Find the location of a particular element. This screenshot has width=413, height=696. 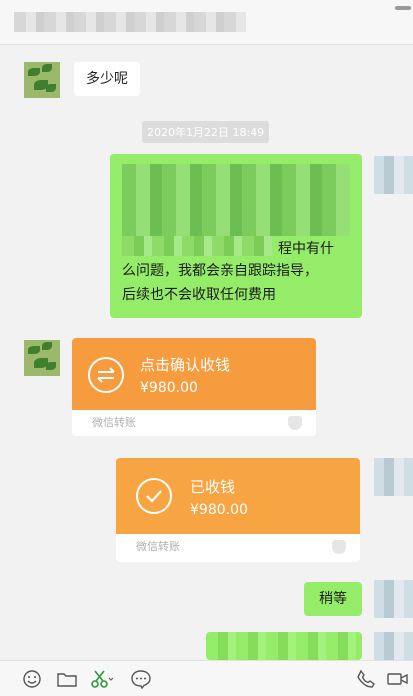

chat-bubble-icon is located at coordinates (141, 681).